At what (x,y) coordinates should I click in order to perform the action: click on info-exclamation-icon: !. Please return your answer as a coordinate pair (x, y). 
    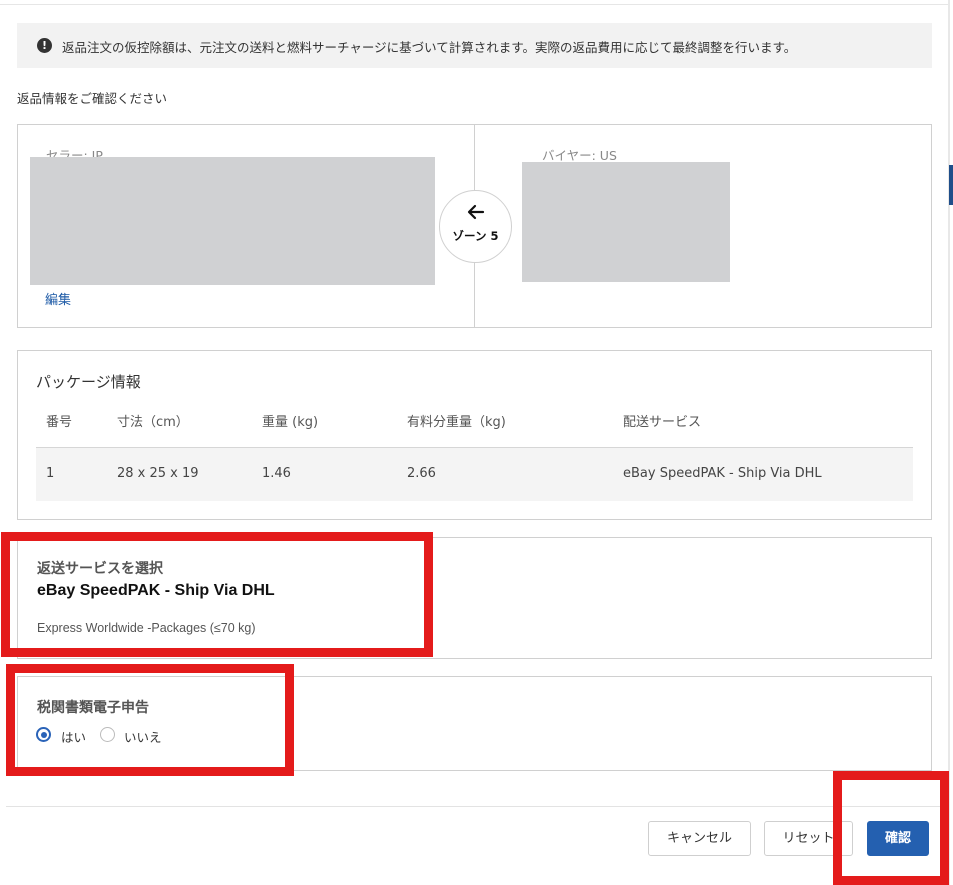
    Looking at the image, I should click on (44, 45).